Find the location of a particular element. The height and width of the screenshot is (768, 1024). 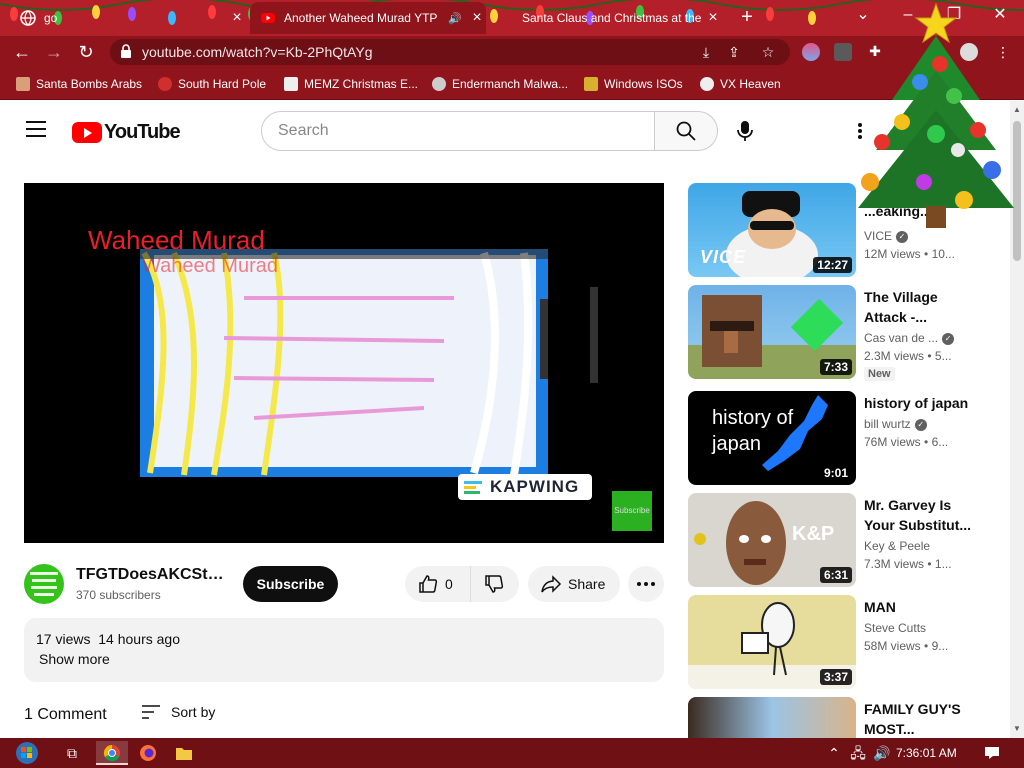

search-box is located at coordinates (458, 131).